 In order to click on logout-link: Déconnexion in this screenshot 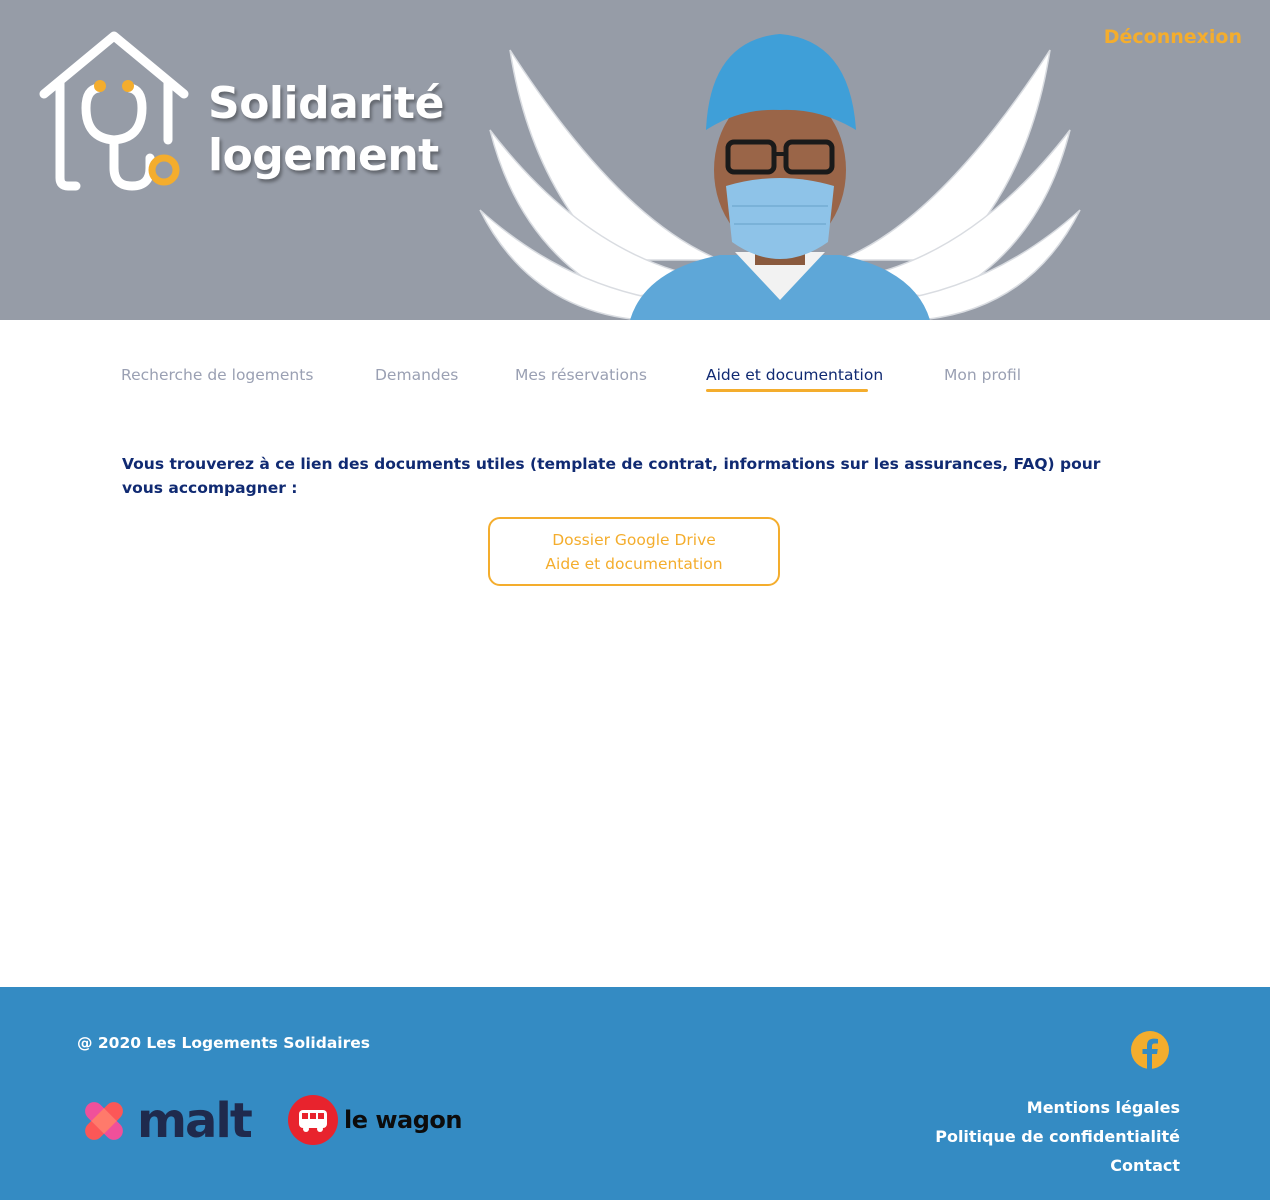, I will do `click(1173, 37)`.